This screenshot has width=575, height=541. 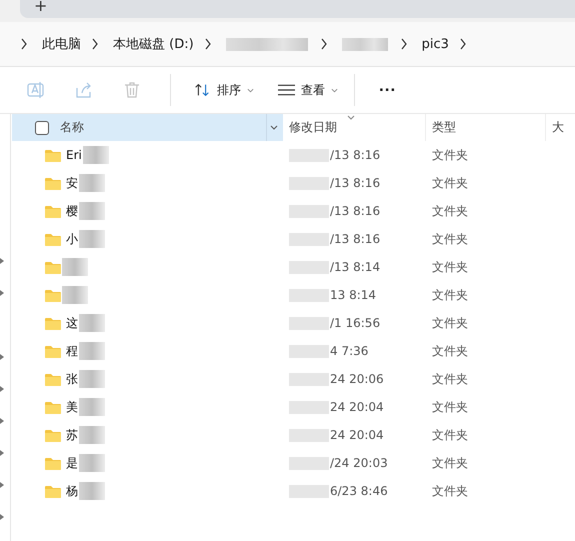 What do you see at coordinates (42, 127) in the screenshot?
I see `select-all-checkbox` at bounding box center [42, 127].